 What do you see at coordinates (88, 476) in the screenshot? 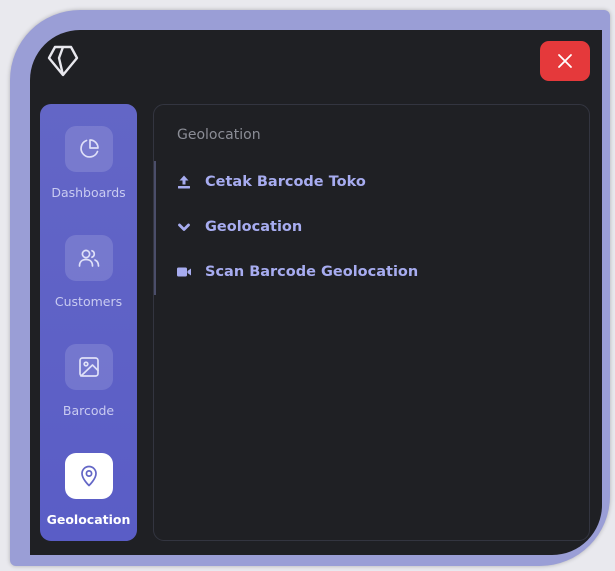
I see `map-pin-icon` at bounding box center [88, 476].